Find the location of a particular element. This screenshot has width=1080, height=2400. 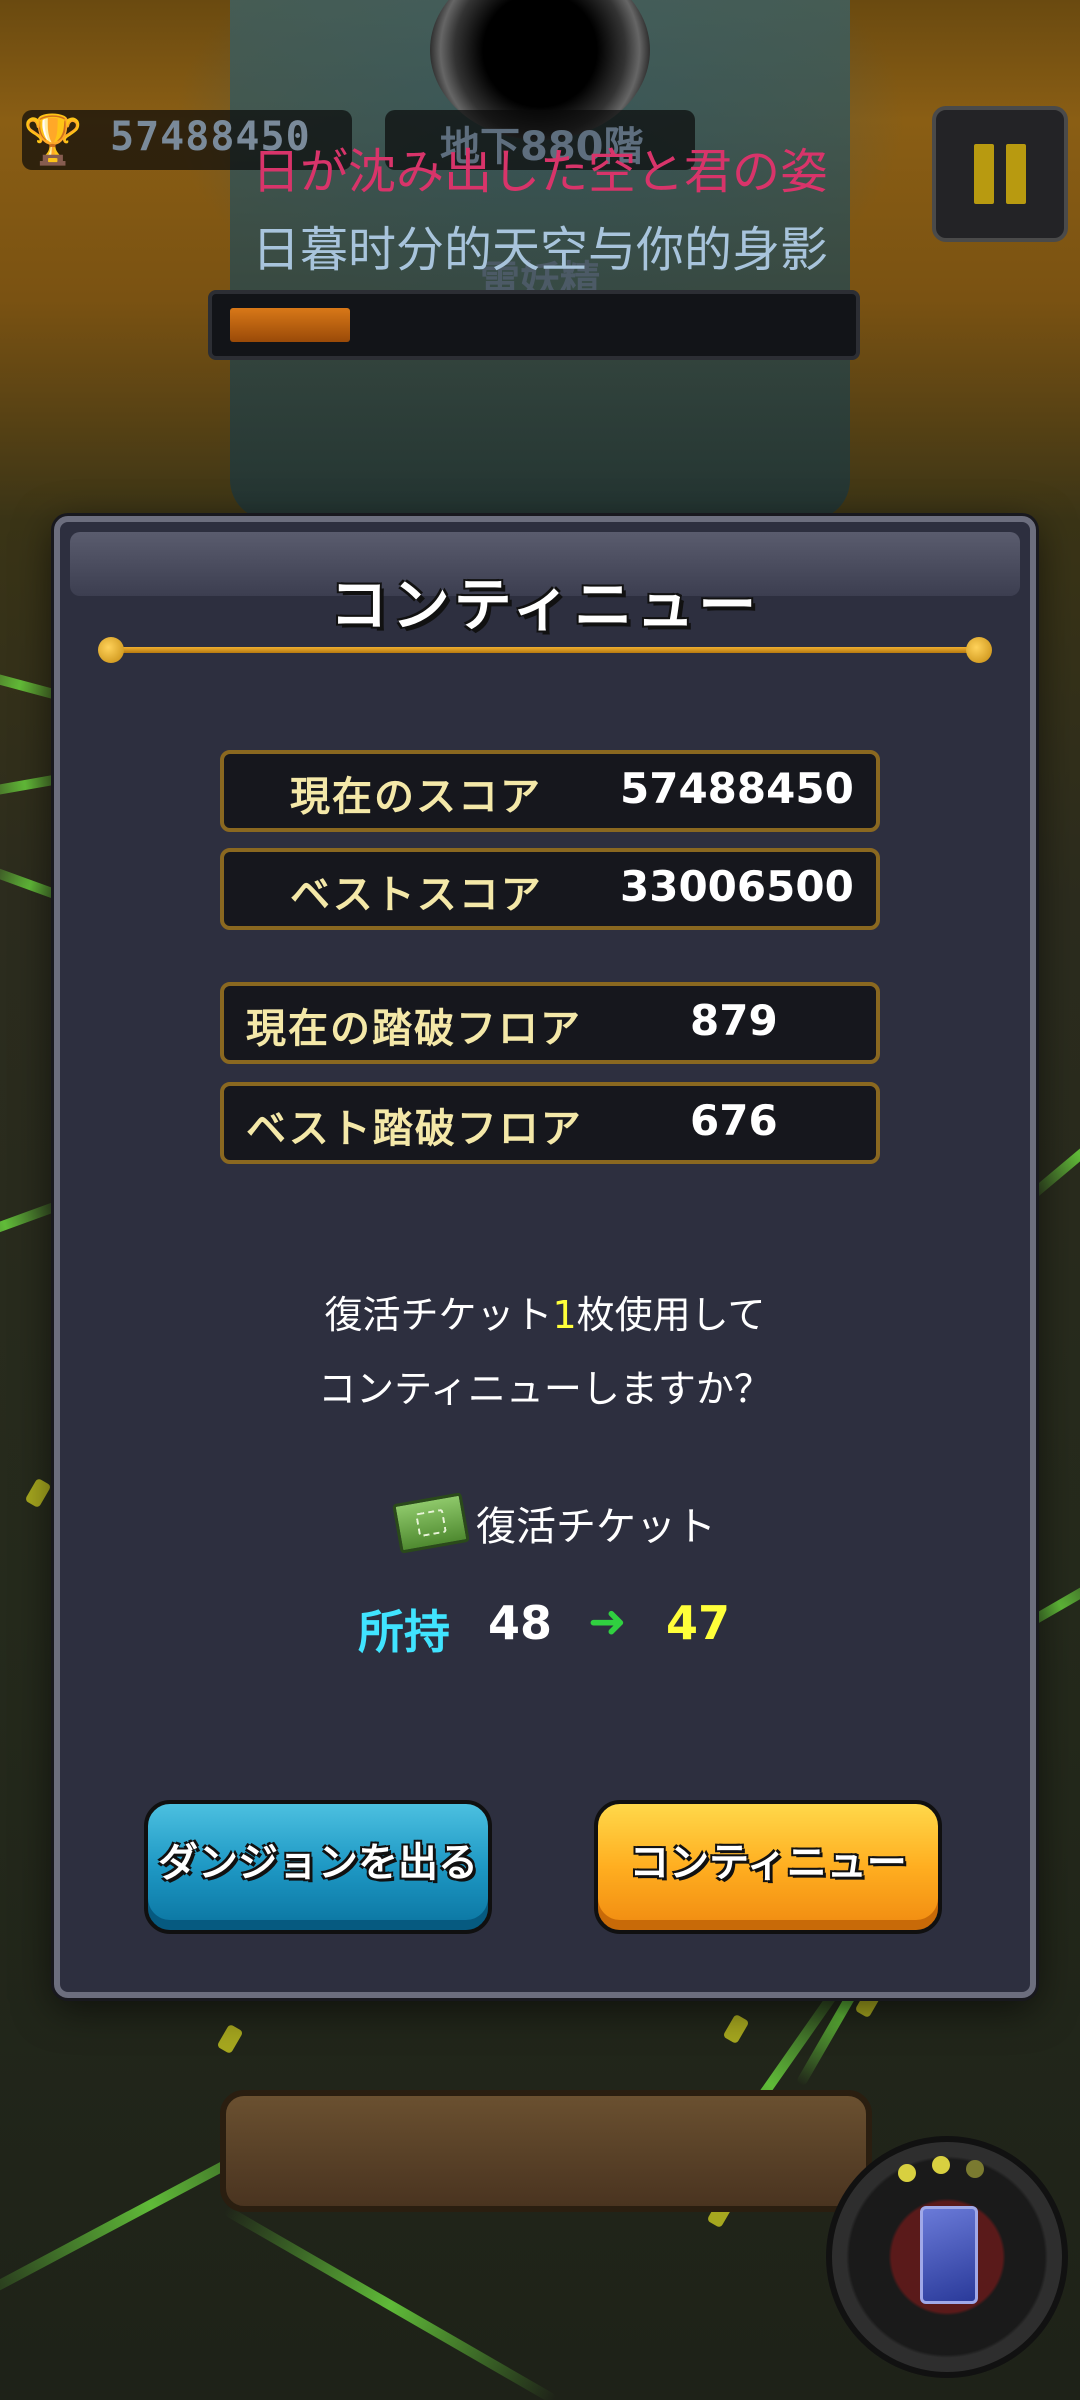

enemy-hp-fill is located at coordinates (290, 325).